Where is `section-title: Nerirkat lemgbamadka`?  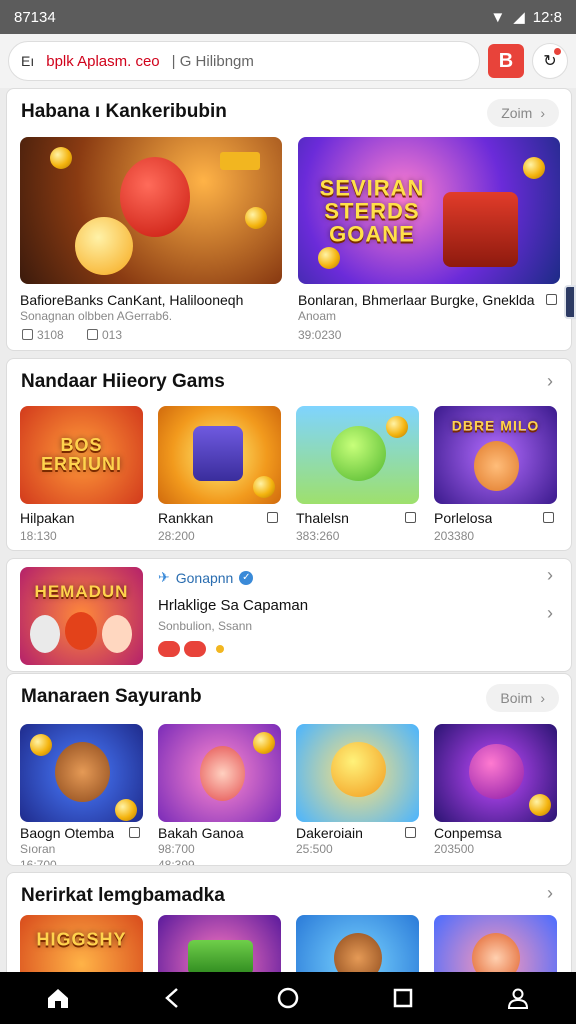
section-title: Nerirkat lemgbamadka is located at coordinates (123, 895).